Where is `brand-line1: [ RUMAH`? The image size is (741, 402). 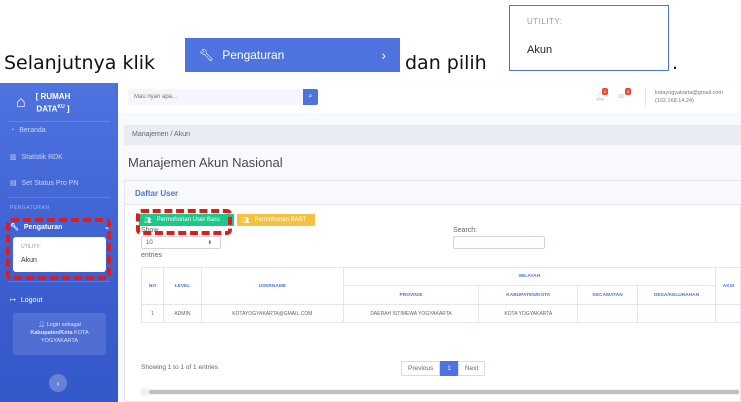 brand-line1: [ RUMAH is located at coordinates (53, 96).